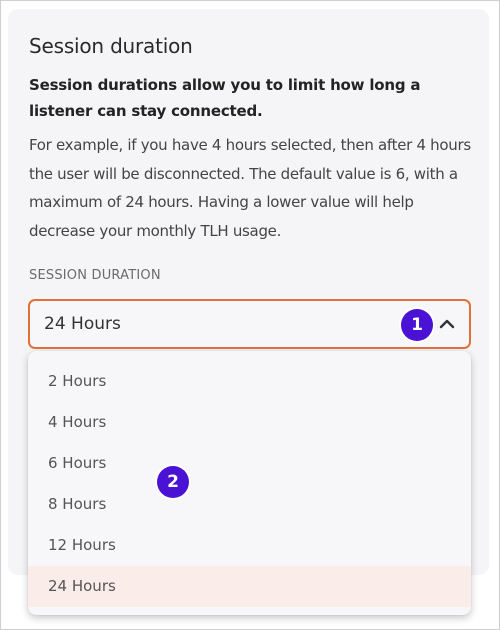  Describe the element at coordinates (95, 275) in the screenshot. I see `session-duration-label: SESSION DURATION` at that location.